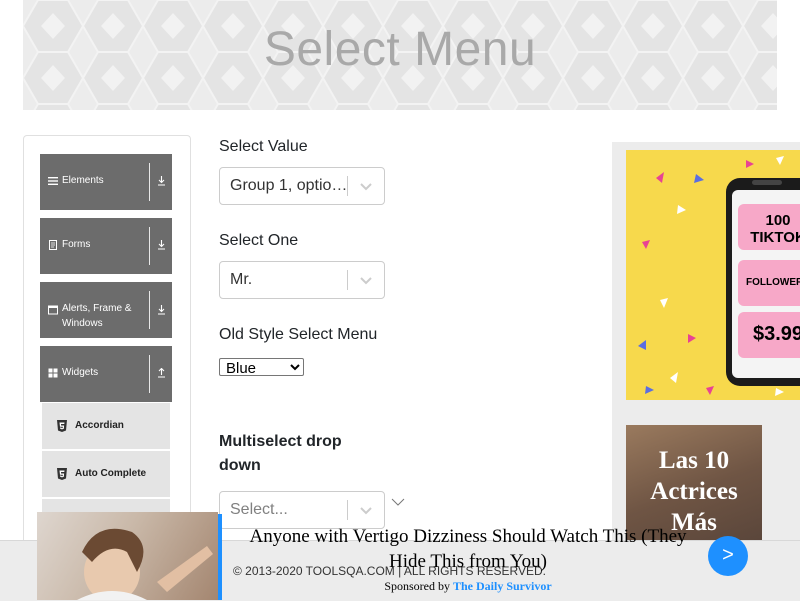 This screenshot has width=800, height=601. I want to click on page-title: Select Menu, so click(400, 49).